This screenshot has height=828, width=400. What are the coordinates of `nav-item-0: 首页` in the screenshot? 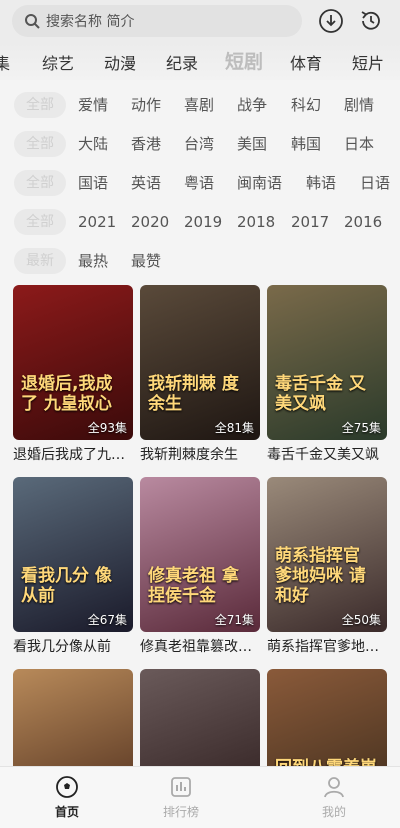 It's located at (67, 797).